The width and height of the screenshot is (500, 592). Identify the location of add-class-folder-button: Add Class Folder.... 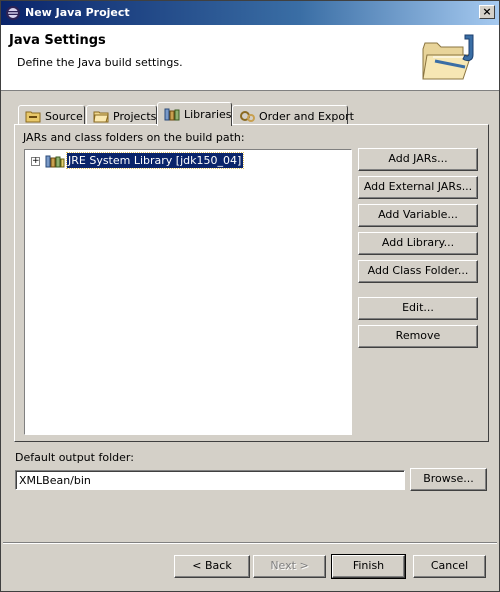
(418, 271).